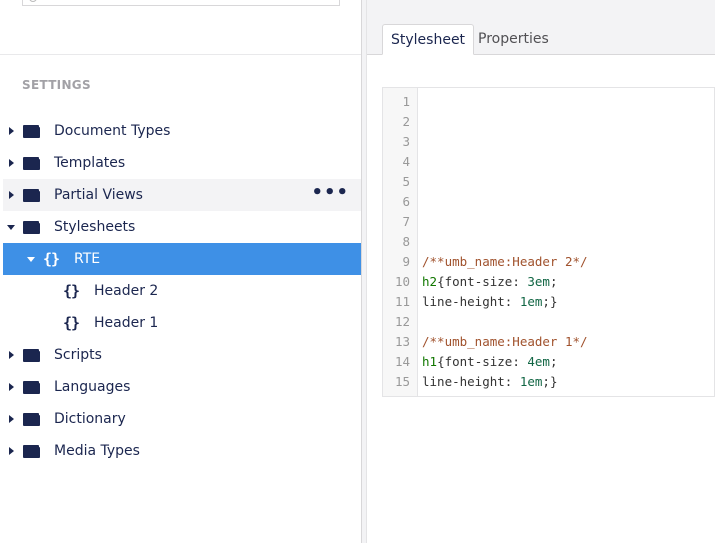 Image resolution: width=715 pixels, height=543 pixels. Describe the element at coordinates (402, 321) in the screenshot. I see `line-number: 12` at that location.